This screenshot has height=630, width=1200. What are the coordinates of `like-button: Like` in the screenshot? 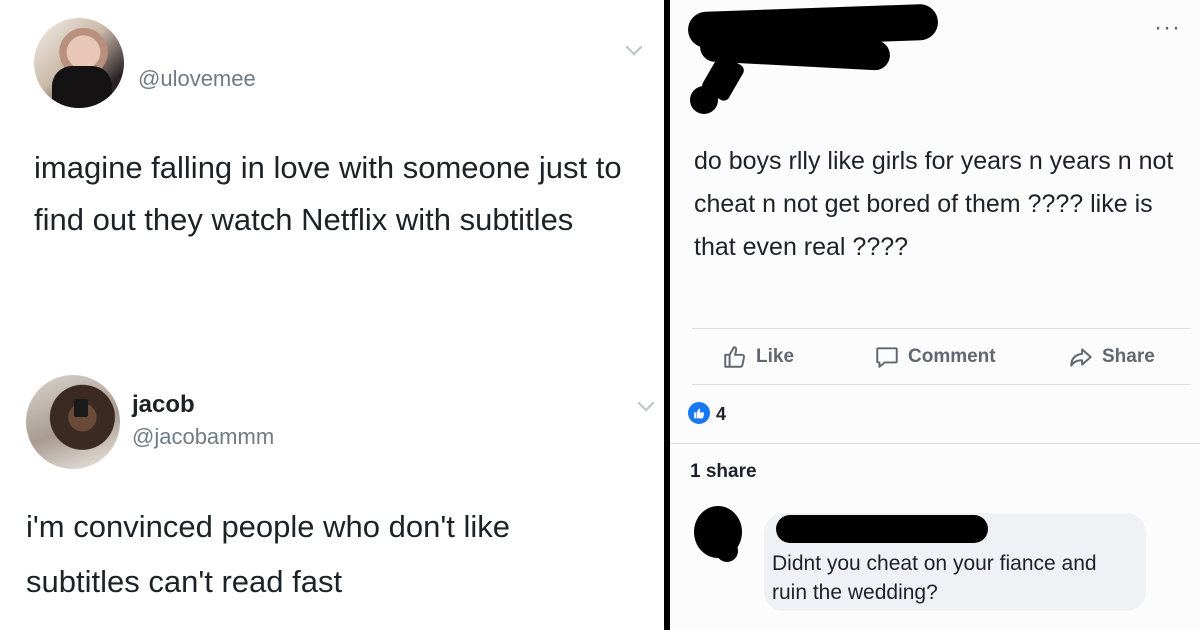 It's located at (758, 357).